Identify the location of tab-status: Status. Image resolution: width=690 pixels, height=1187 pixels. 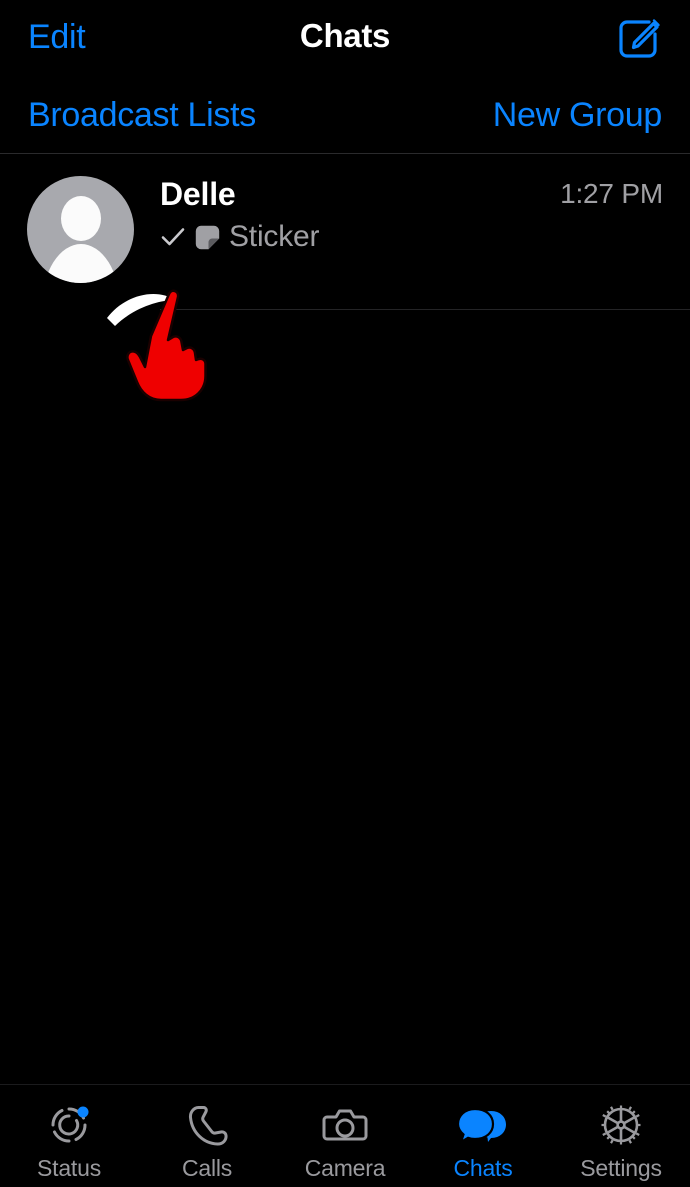
(69, 1136).